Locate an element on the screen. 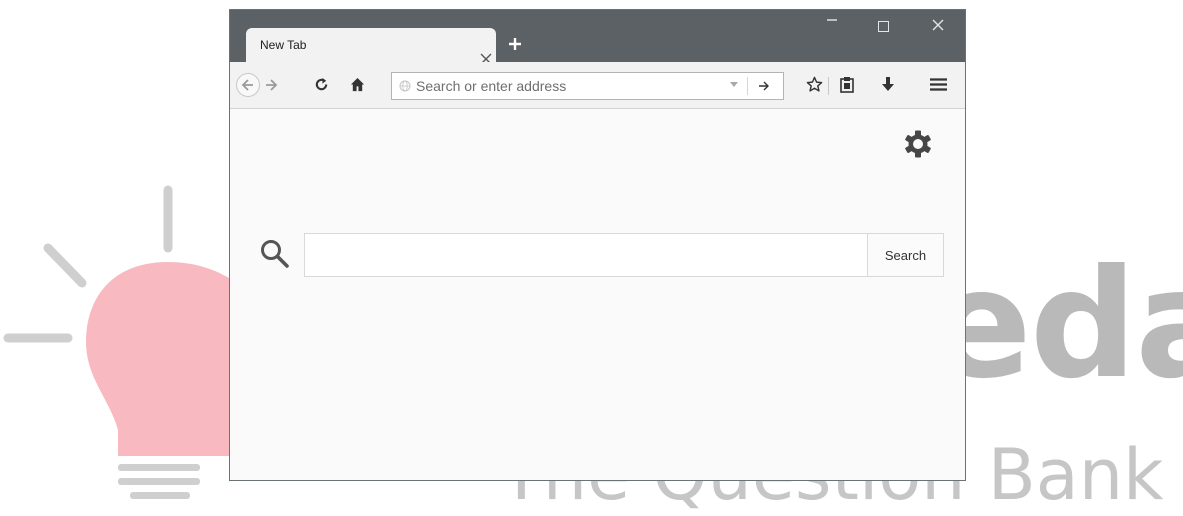  search-icon is located at coordinates (275, 254).